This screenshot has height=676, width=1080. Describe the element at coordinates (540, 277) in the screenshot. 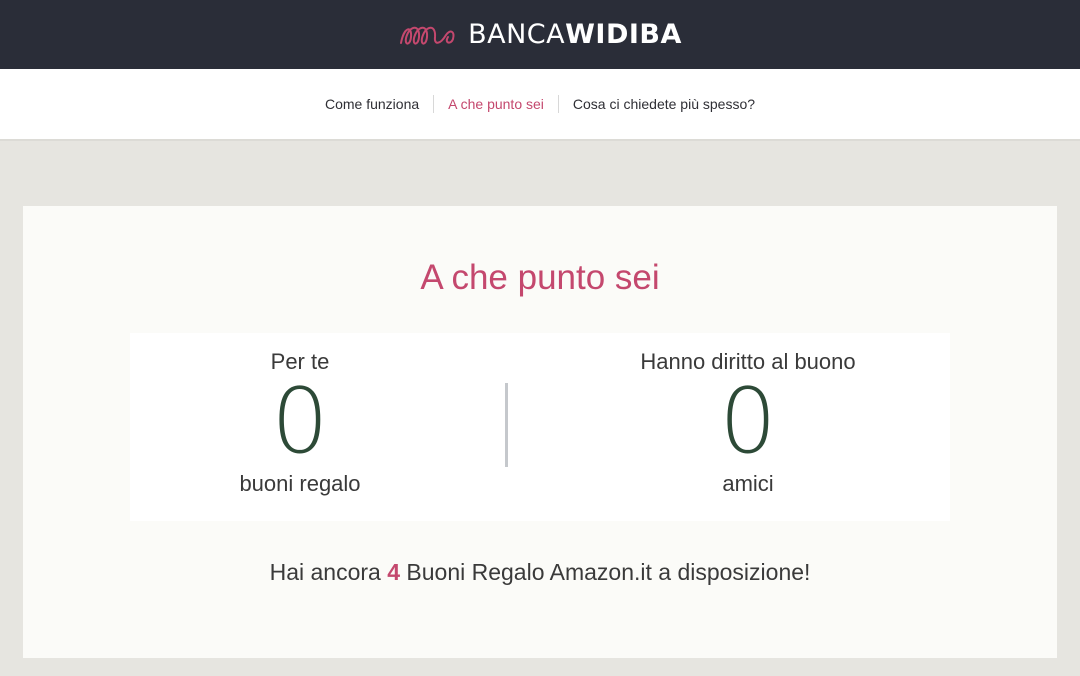

I see `page-title: A che punto sei` at that location.